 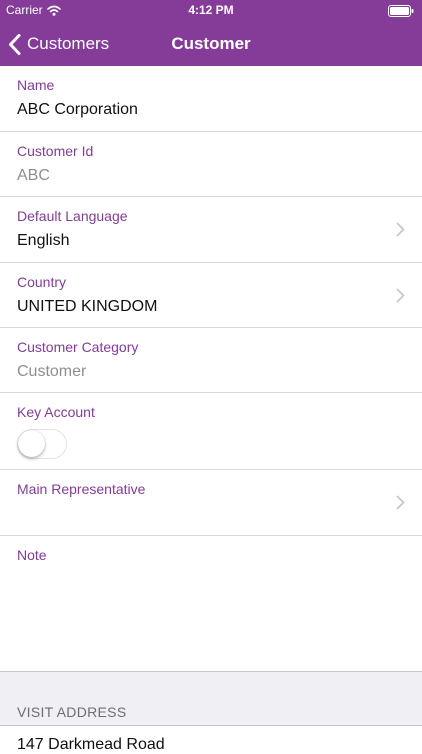 I want to click on customer-category-value: Customer, so click(x=52, y=371).